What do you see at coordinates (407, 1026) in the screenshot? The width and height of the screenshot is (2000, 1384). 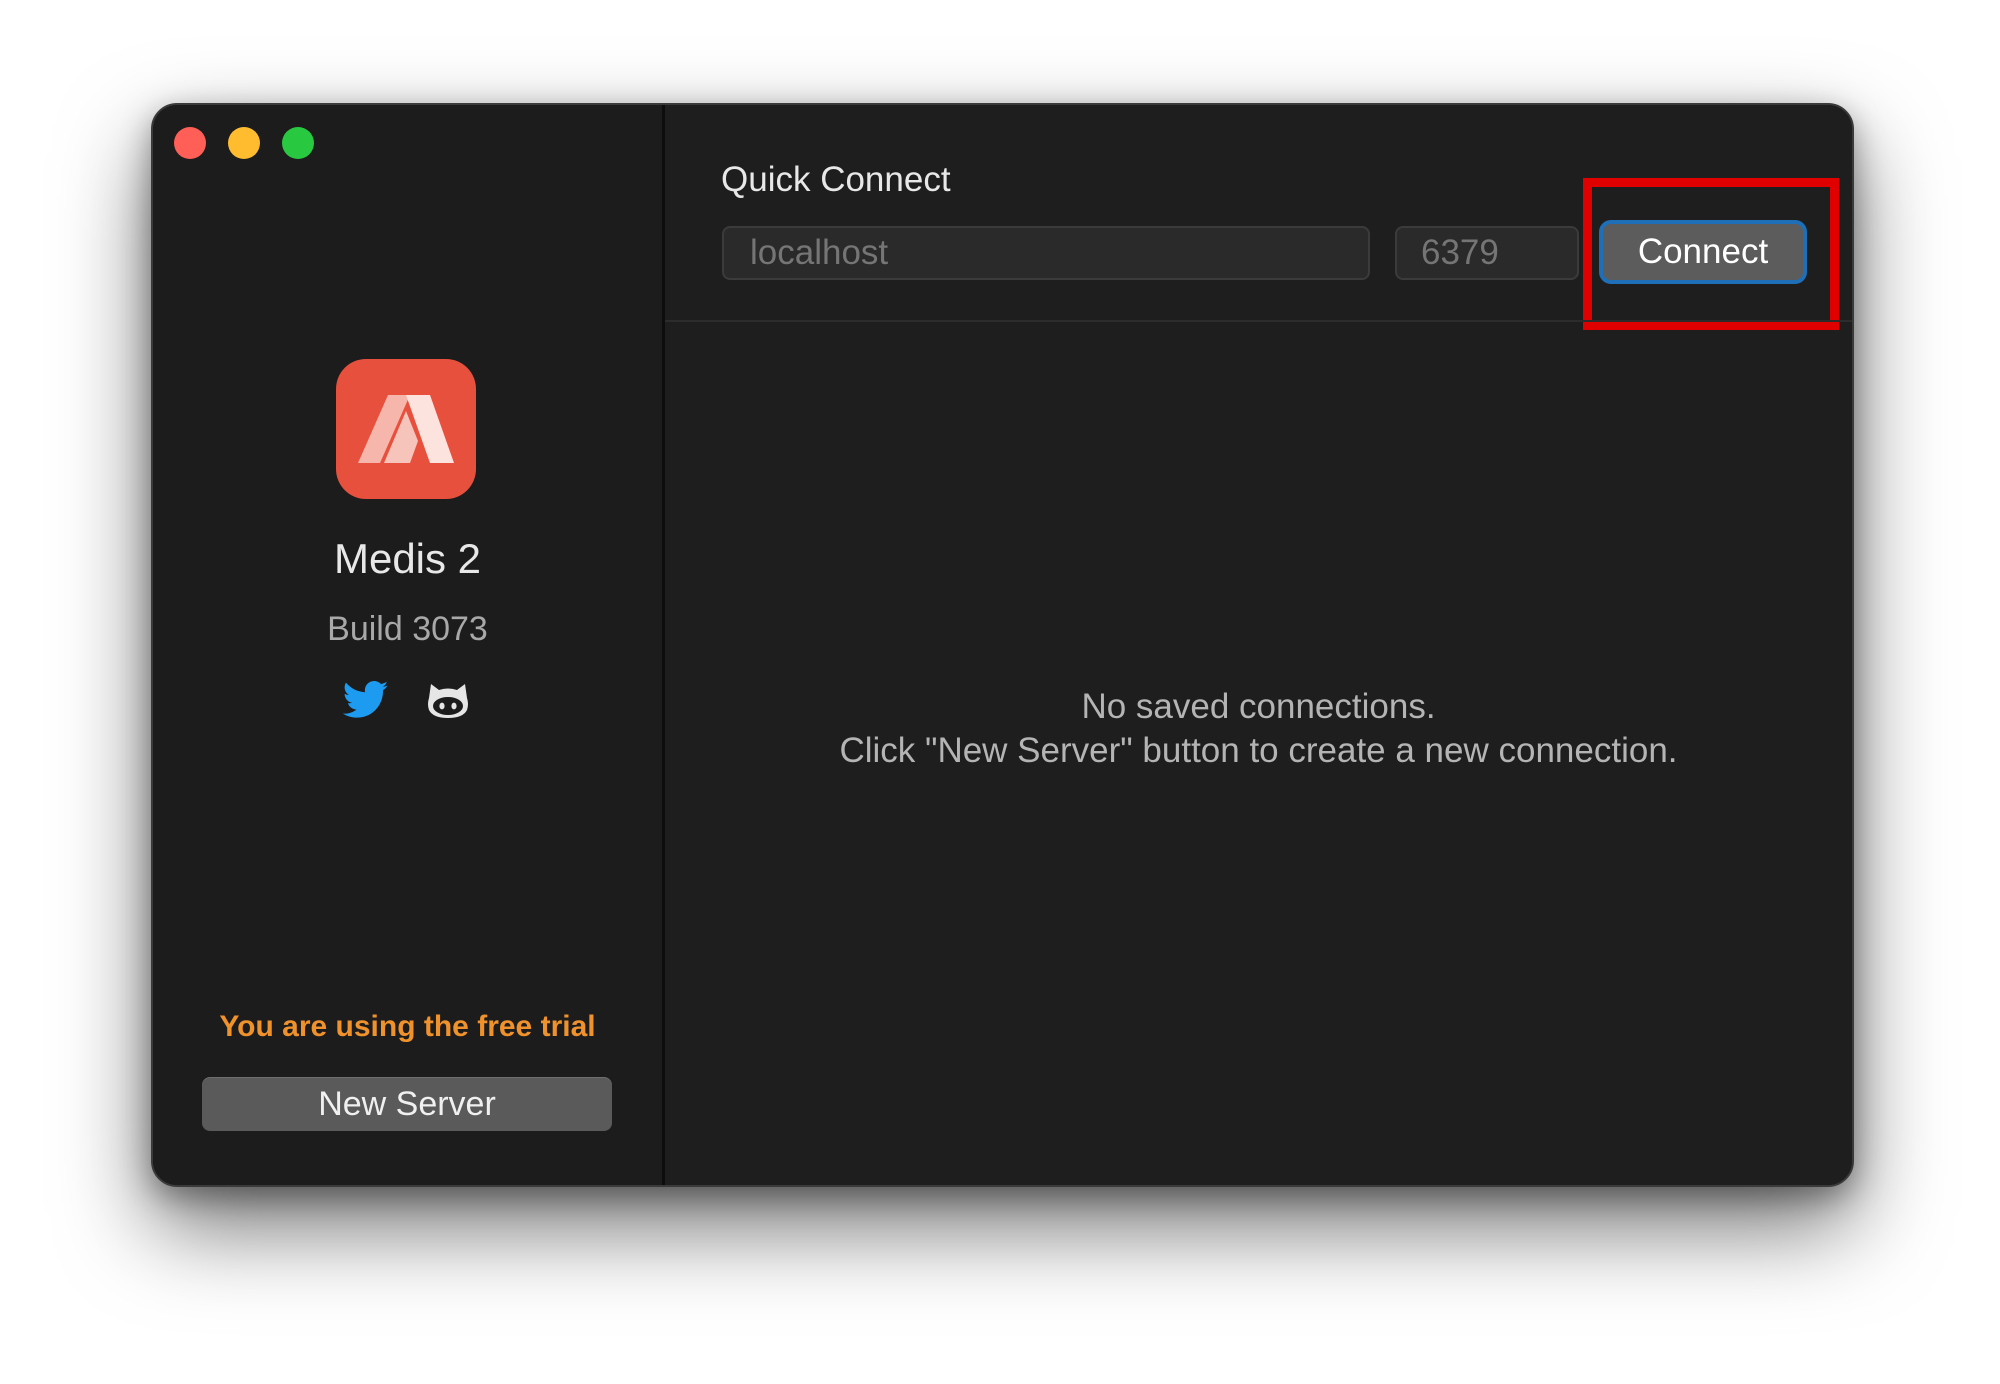 I see `trial-notice: You are using the free trial` at bounding box center [407, 1026].